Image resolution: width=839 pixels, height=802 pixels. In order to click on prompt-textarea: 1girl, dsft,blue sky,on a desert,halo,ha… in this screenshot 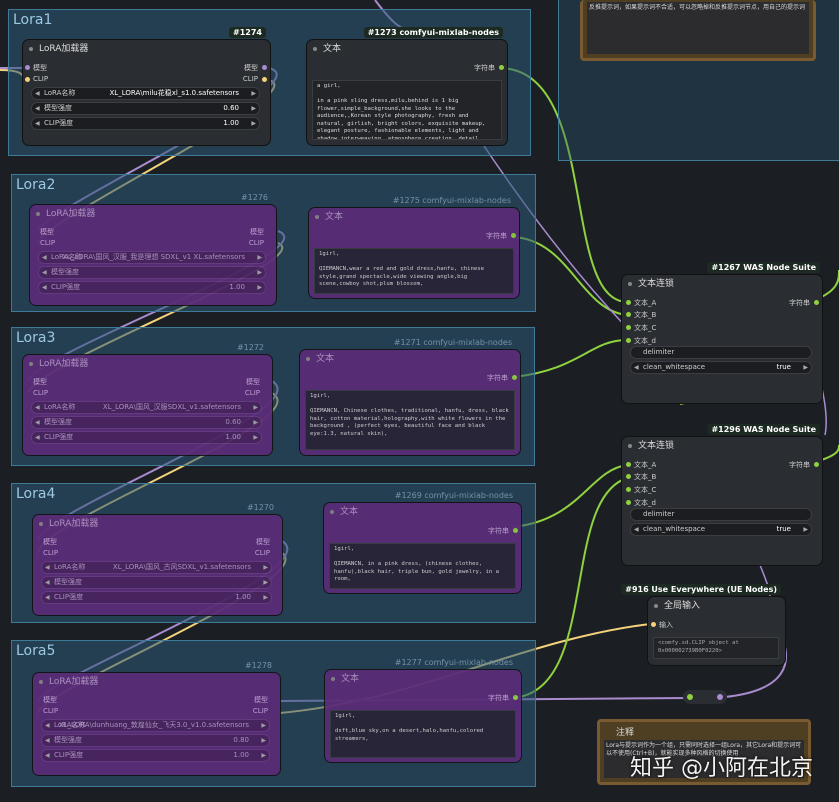, I will do `click(423, 734)`.